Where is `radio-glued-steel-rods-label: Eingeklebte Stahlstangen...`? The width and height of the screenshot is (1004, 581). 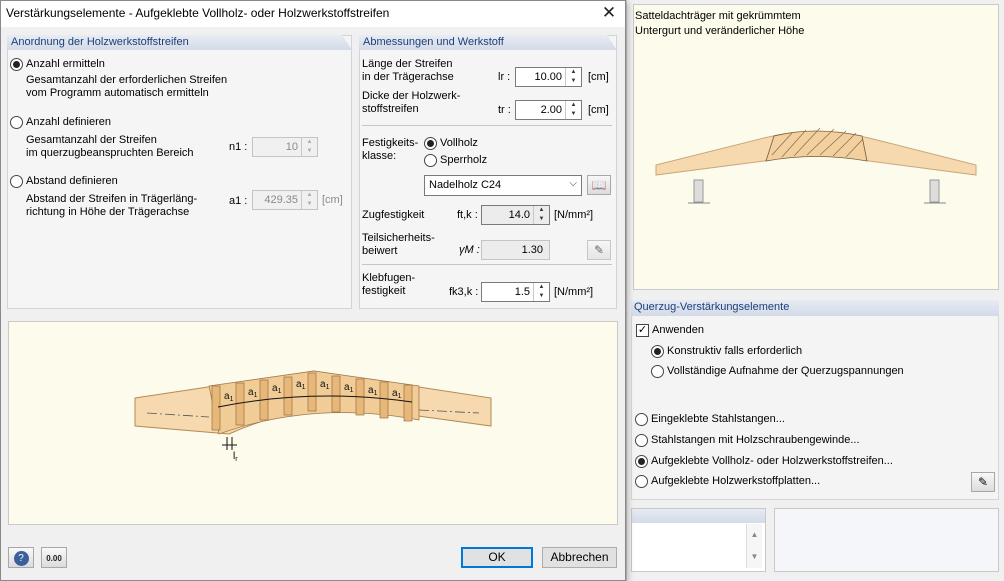 radio-glued-steel-rods-label: Eingeklebte Stahlstangen... is located at coordinates (718, 419).